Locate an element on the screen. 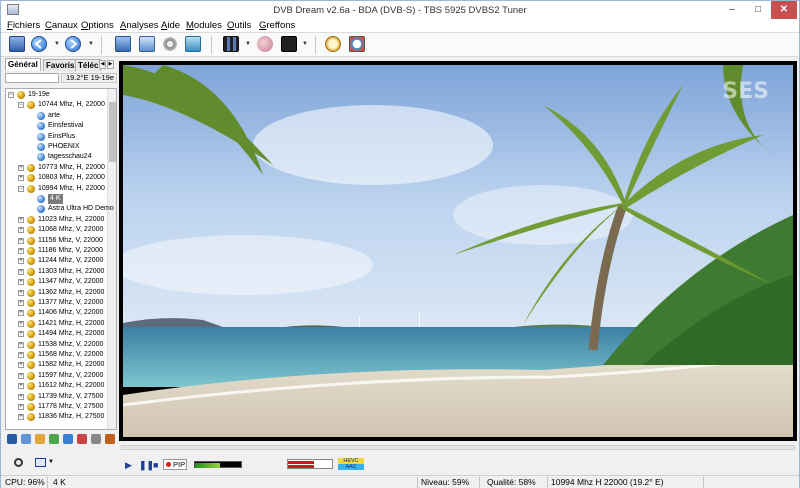 Image resolution: width=800 pixels, height=488 pixels. back-icon is located at coordinates (39, 44).